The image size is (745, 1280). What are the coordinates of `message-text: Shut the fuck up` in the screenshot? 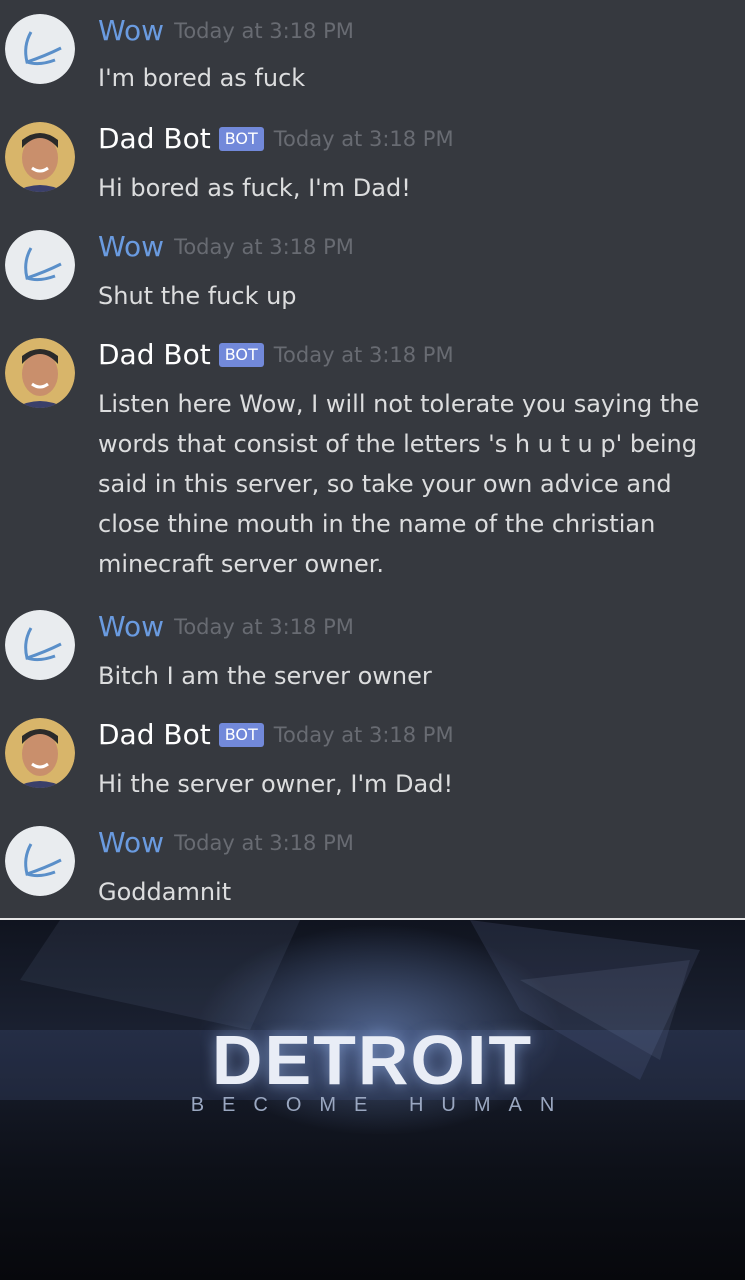 It's located at (197, 296).